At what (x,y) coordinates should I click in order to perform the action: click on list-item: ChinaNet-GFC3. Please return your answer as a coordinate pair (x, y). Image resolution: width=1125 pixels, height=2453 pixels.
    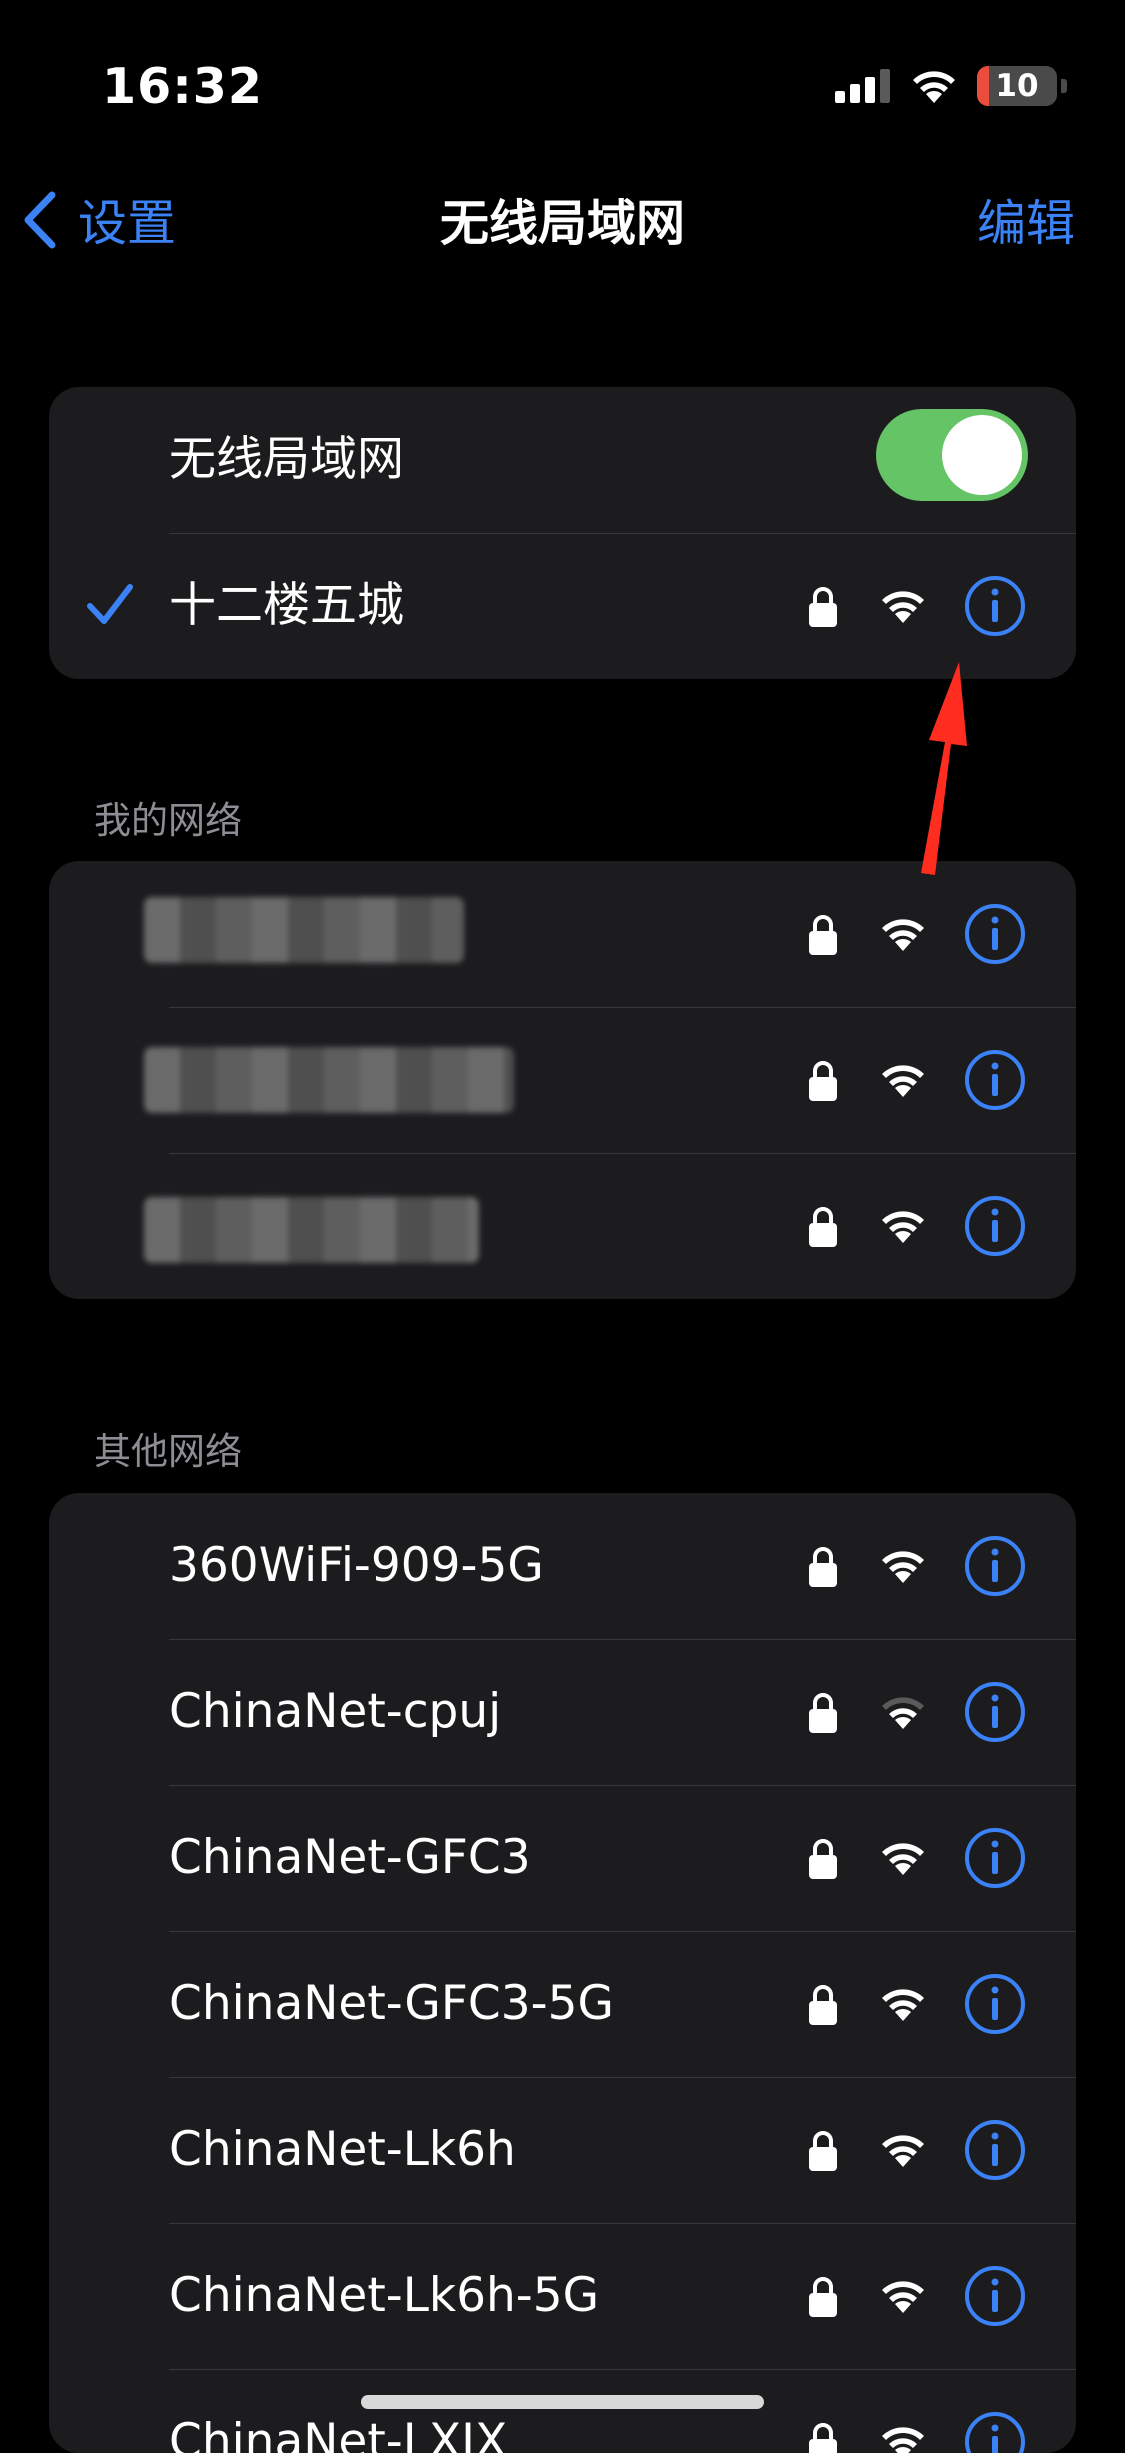
    Looking at the image, I should click on (562, 1858).